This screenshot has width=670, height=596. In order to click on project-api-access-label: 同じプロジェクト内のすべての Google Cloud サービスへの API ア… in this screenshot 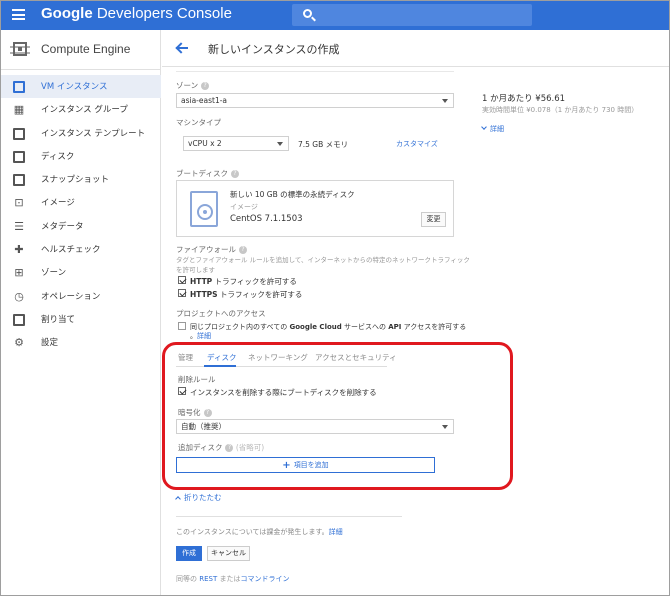, I will do `click(328, 327)`.